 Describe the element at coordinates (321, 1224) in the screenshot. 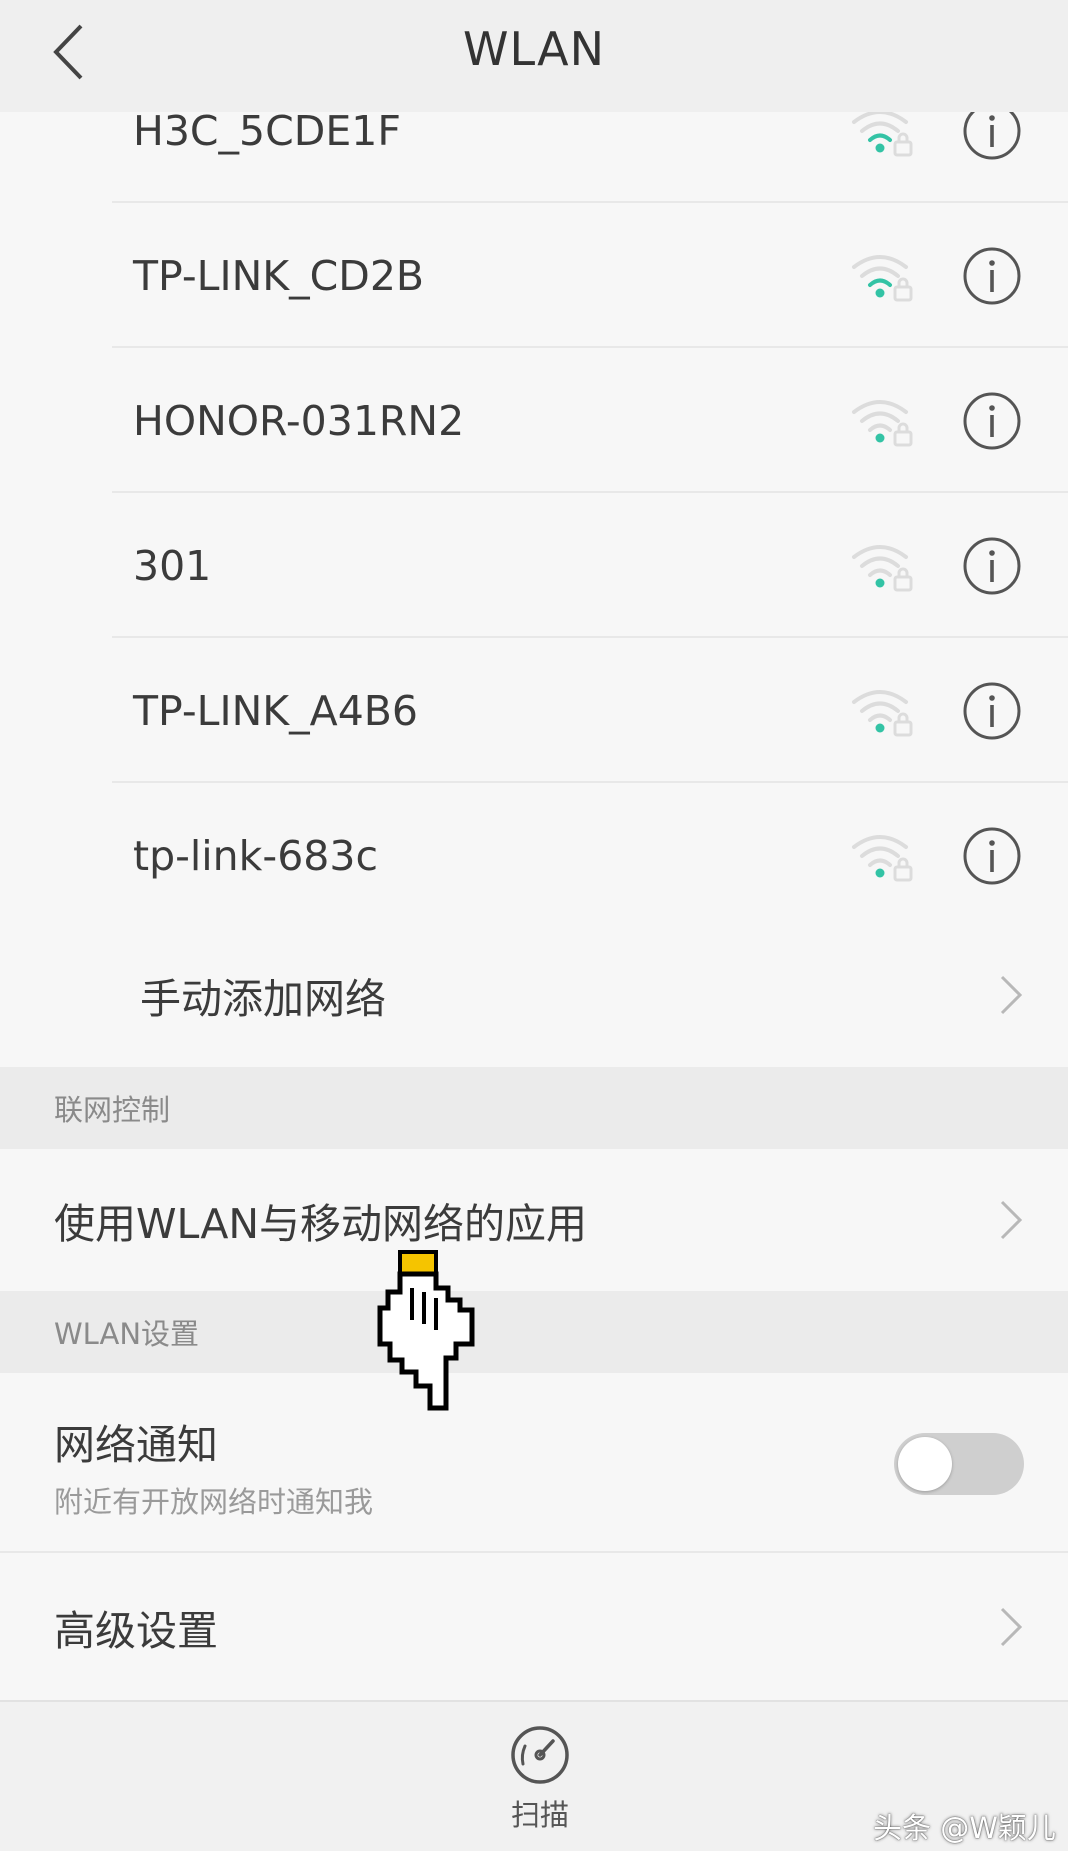

I see `apps-row-label: 使用WLAN与移动网络的应用` at that location.